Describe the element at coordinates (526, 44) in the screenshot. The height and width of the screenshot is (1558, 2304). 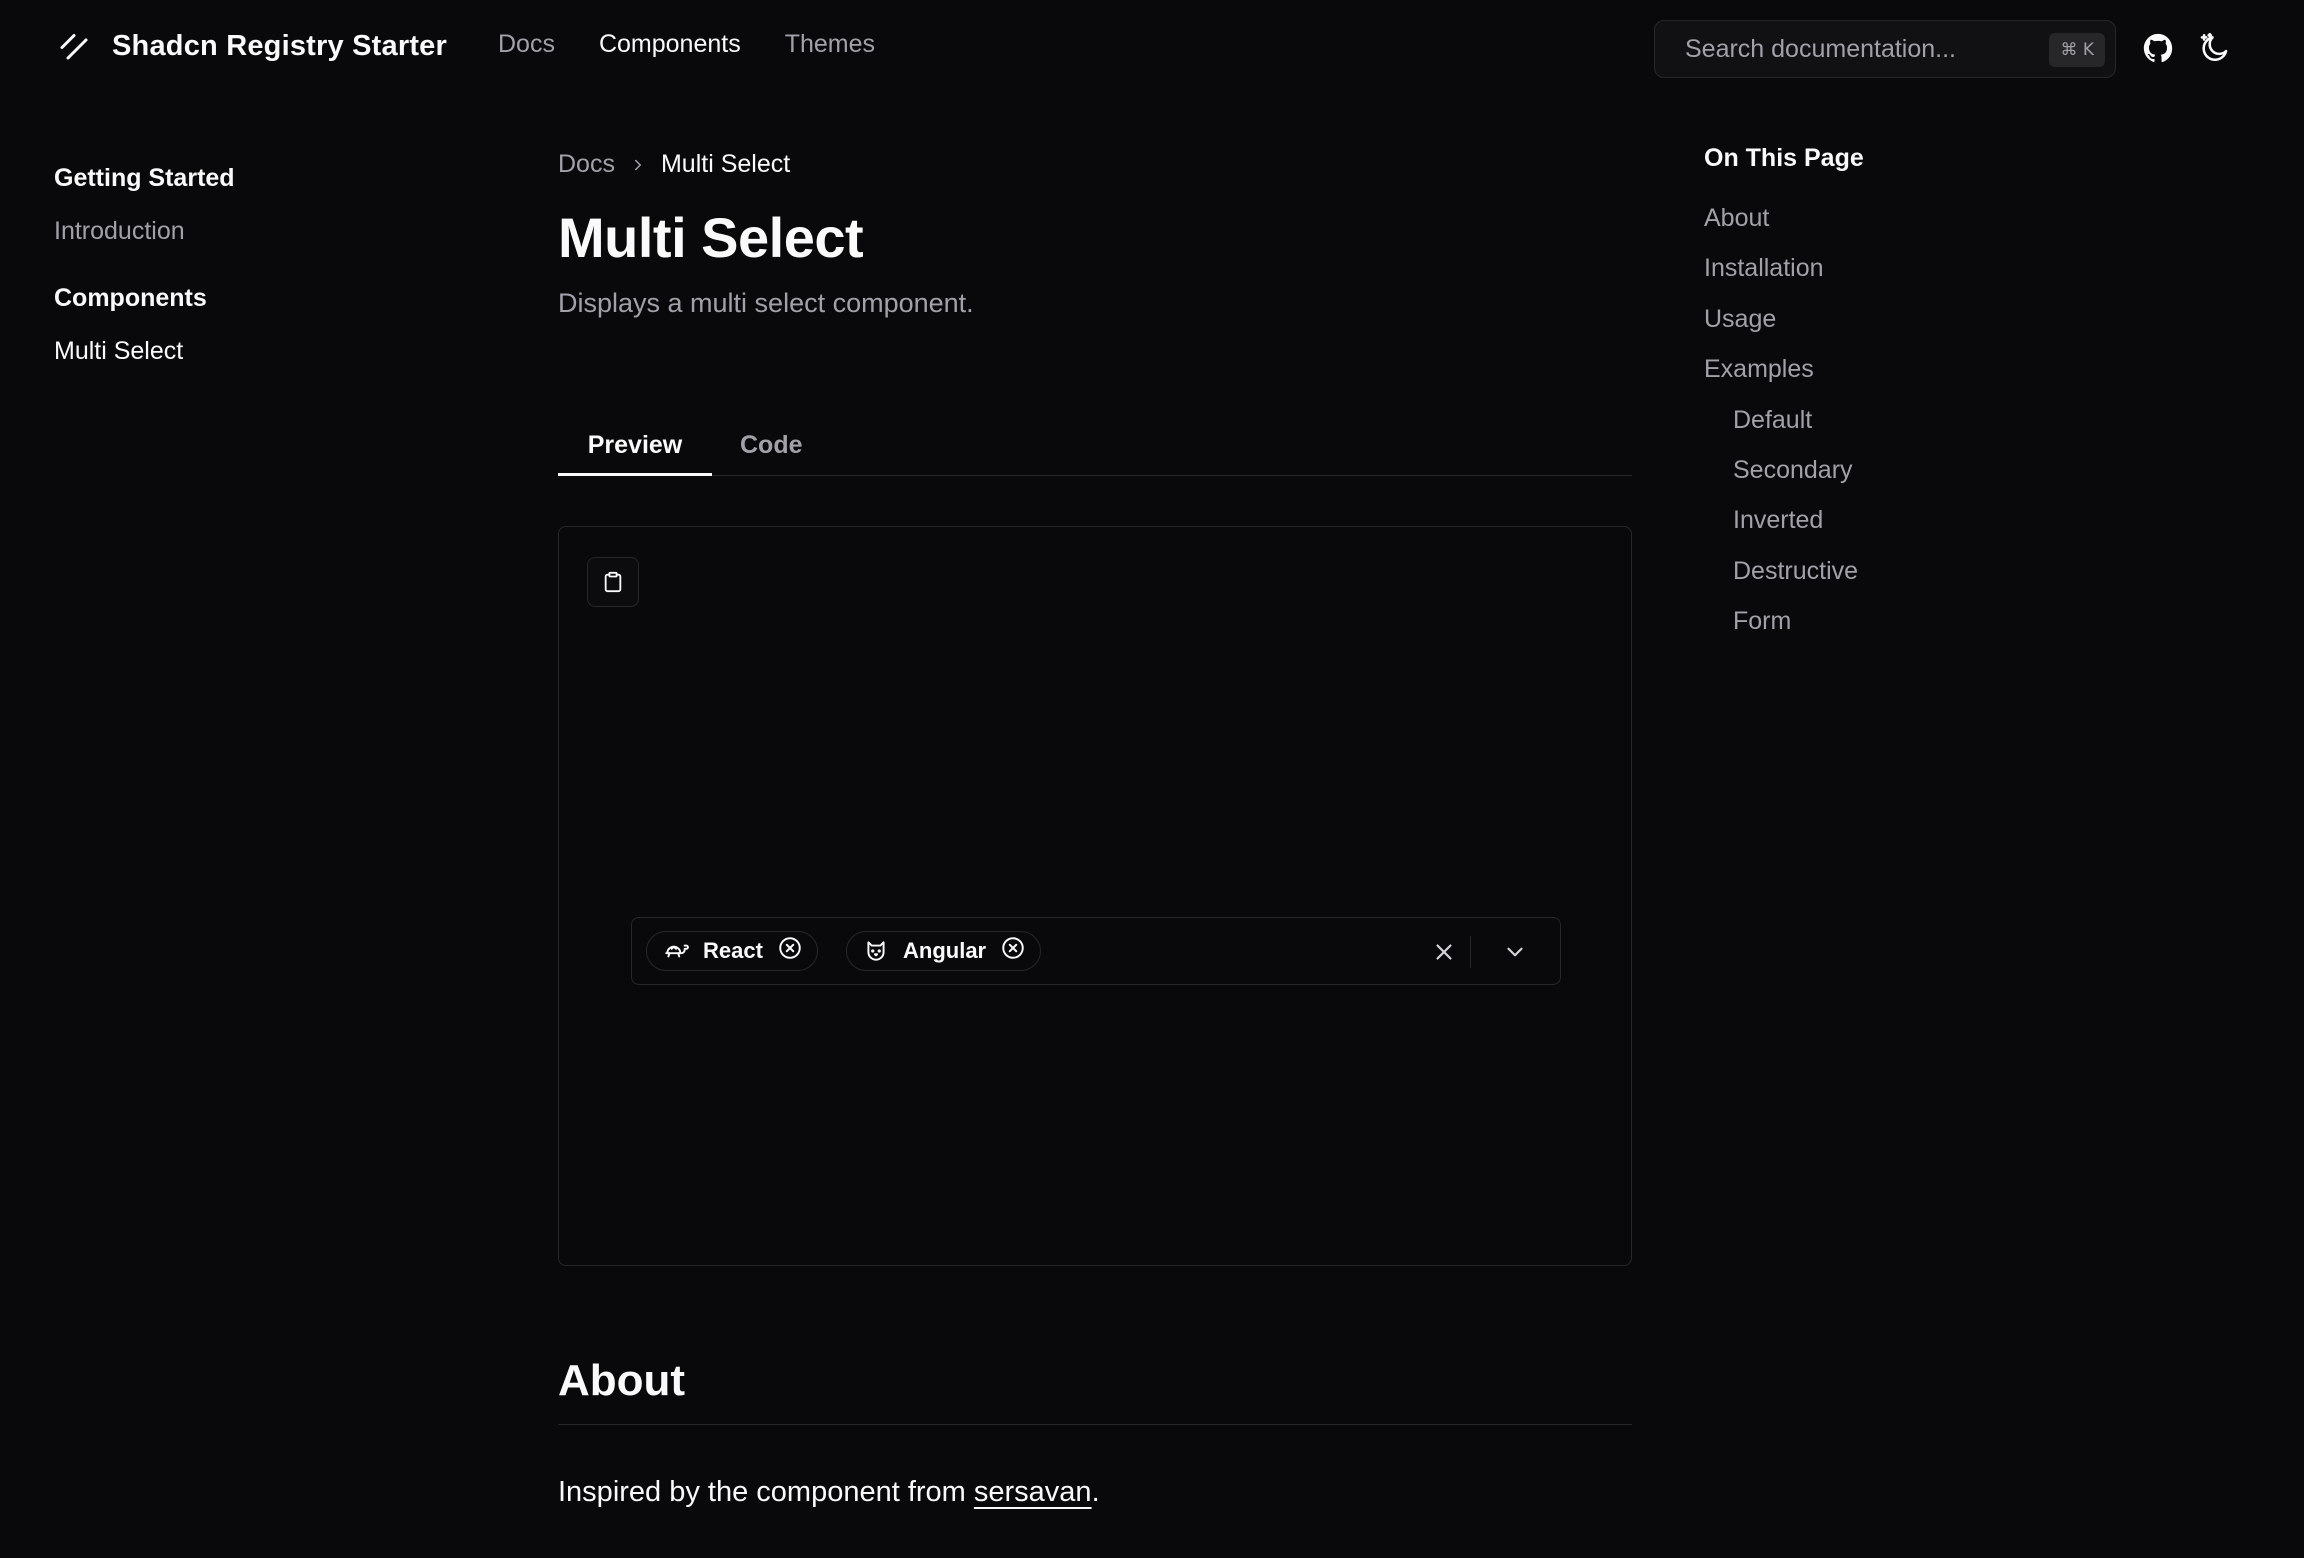
I see `nav-docs: Docs` at that location.